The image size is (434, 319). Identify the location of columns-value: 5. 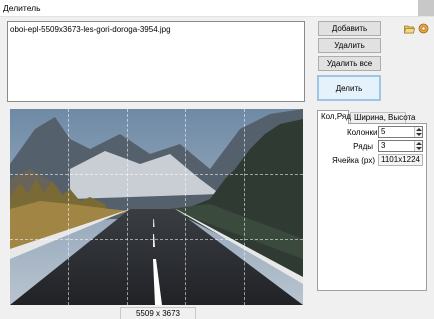
(383, 131).